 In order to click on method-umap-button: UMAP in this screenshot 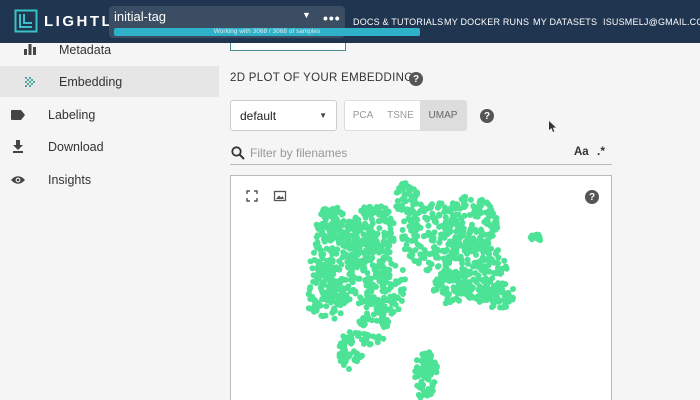, I will do `click(443, 115)`.